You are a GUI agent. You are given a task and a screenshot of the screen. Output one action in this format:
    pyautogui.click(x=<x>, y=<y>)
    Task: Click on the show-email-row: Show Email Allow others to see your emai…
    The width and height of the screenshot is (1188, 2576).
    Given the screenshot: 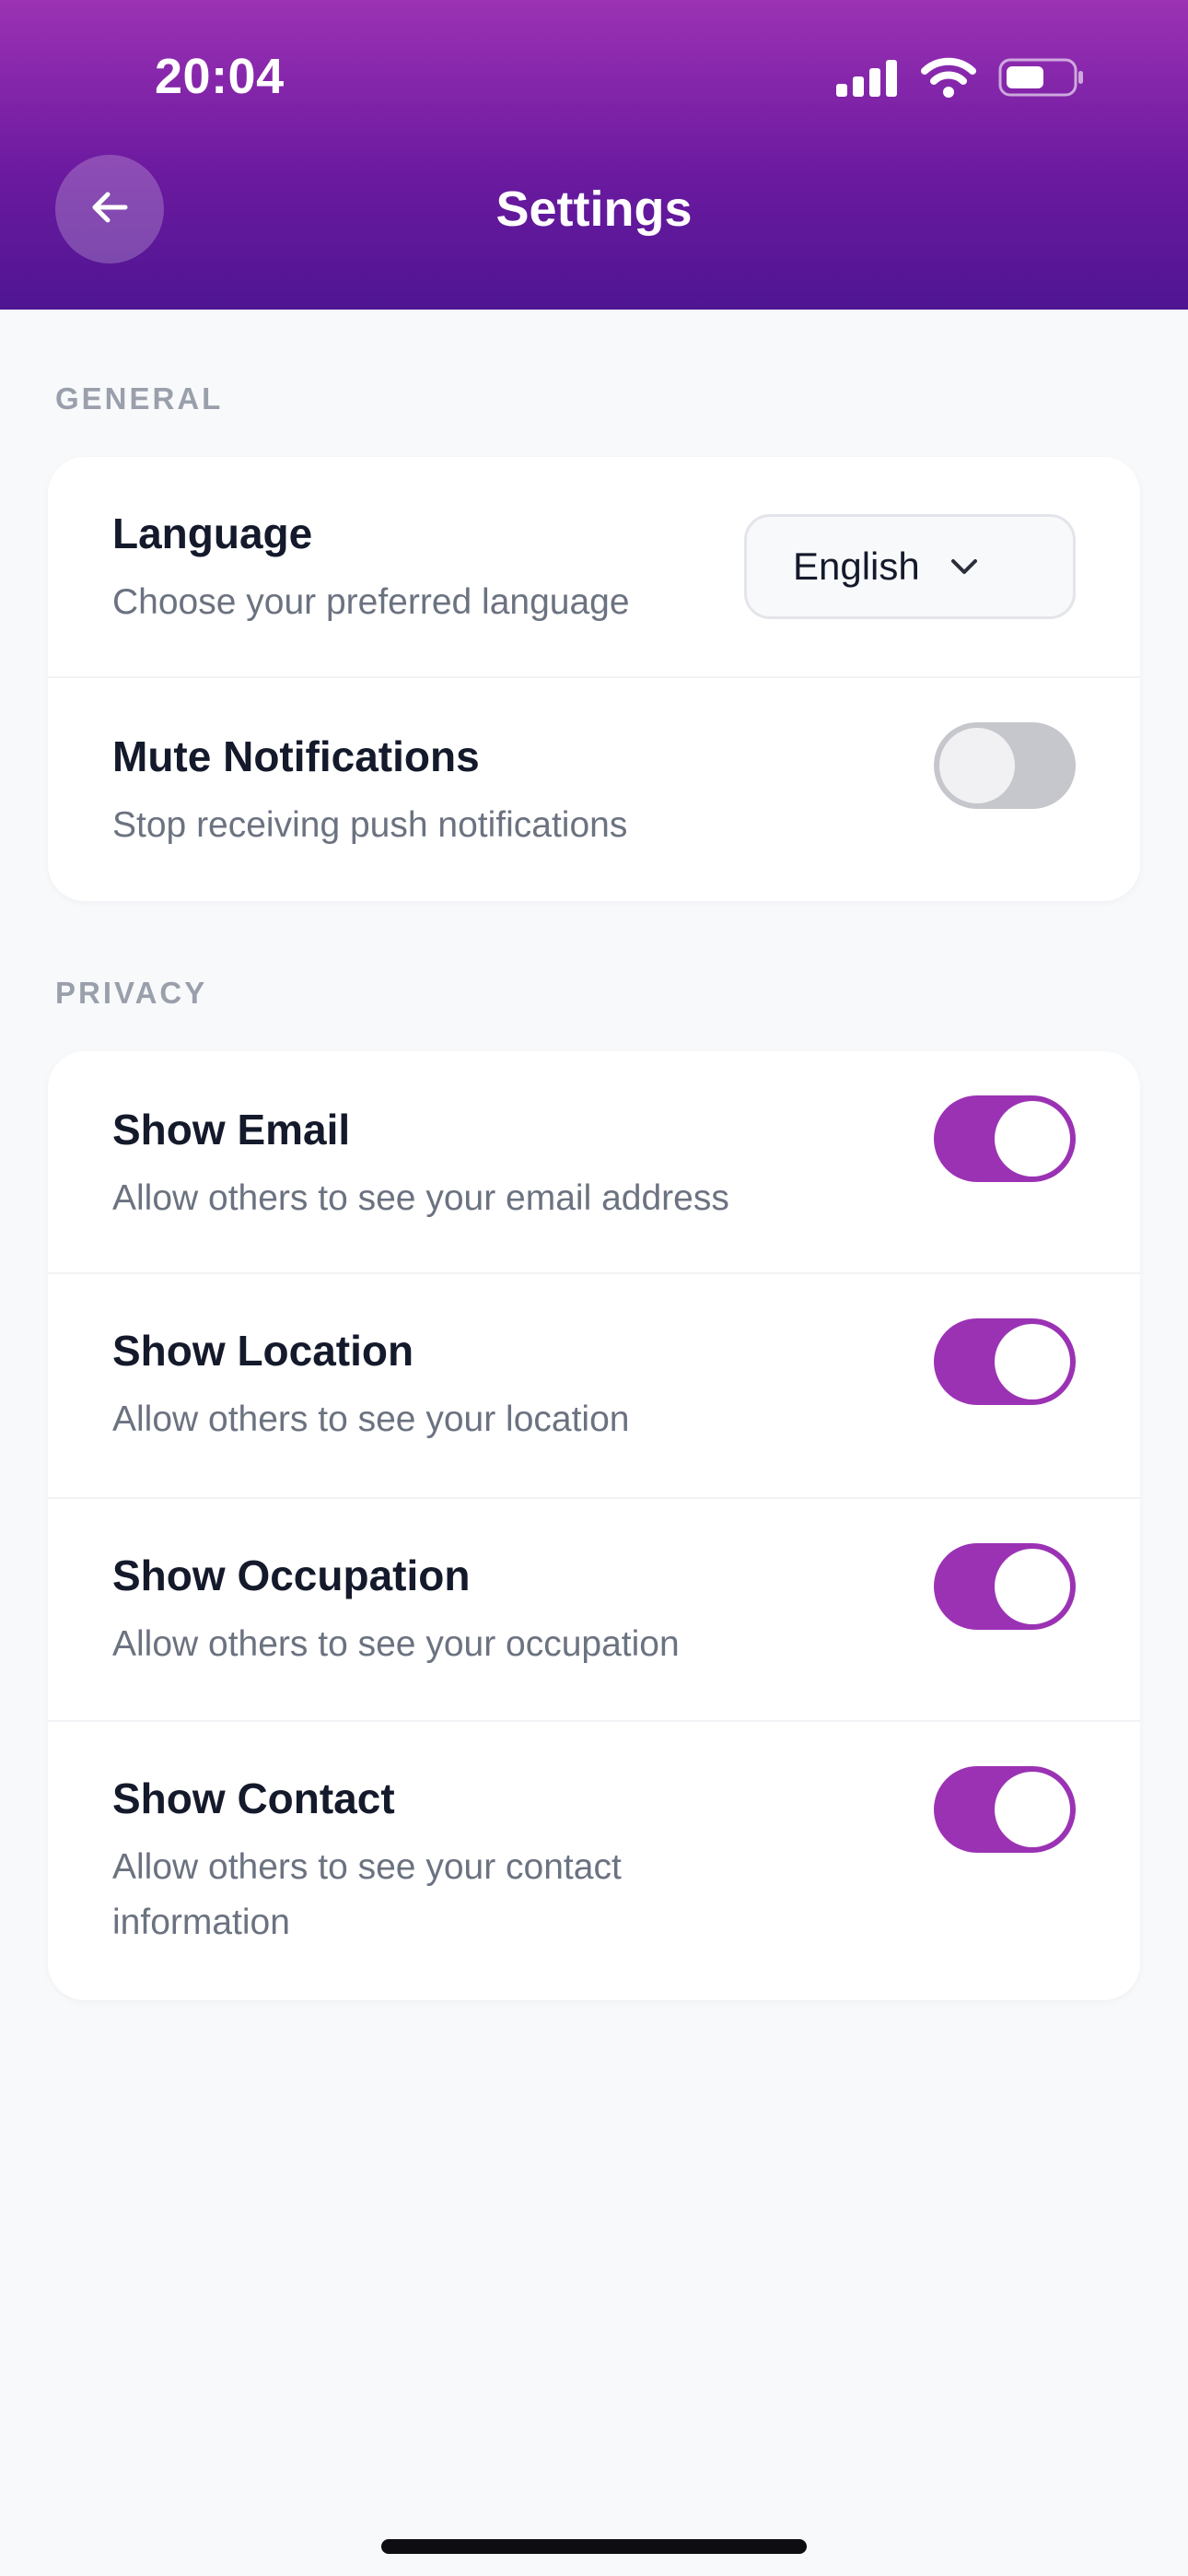 What is the action you would take?
    pyautogui.click(x=594, y=1162)
    